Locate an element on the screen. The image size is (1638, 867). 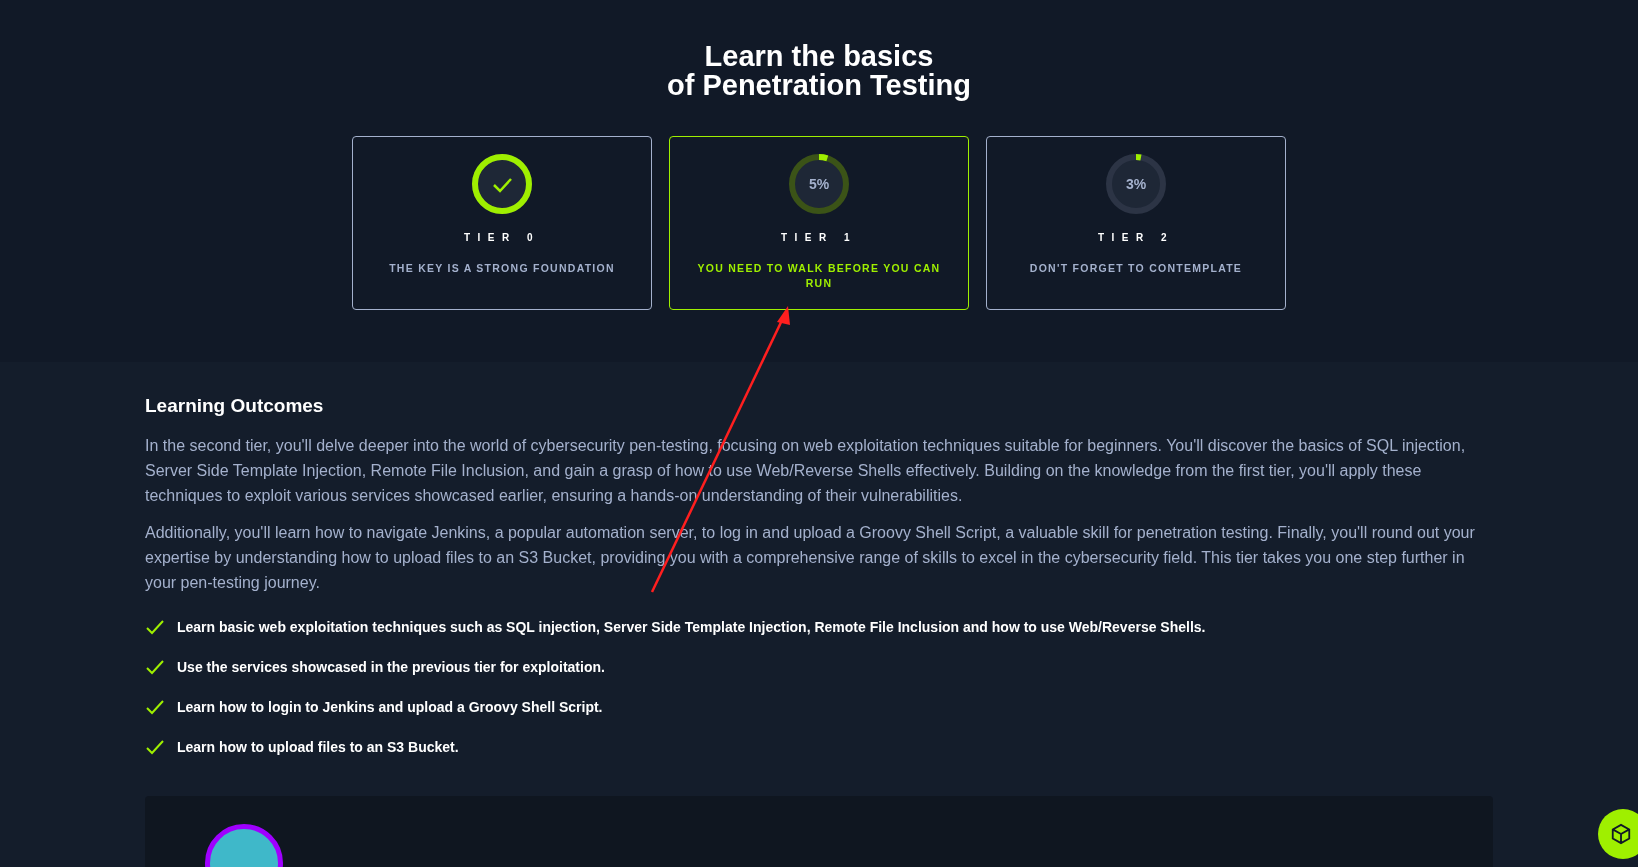
tier-card: 5% TIER 1 YOU NEED TO WALK BEFORE YOU CAN RUN is located at coordinates (819, 223).